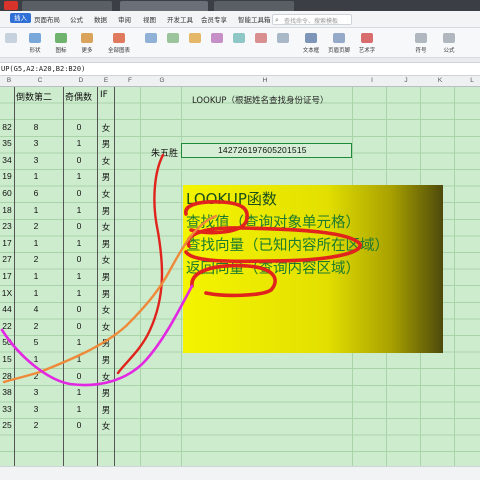 The height and width of the screenshot is (480, 480). I want to click on column-header: F, so click(130, 80).